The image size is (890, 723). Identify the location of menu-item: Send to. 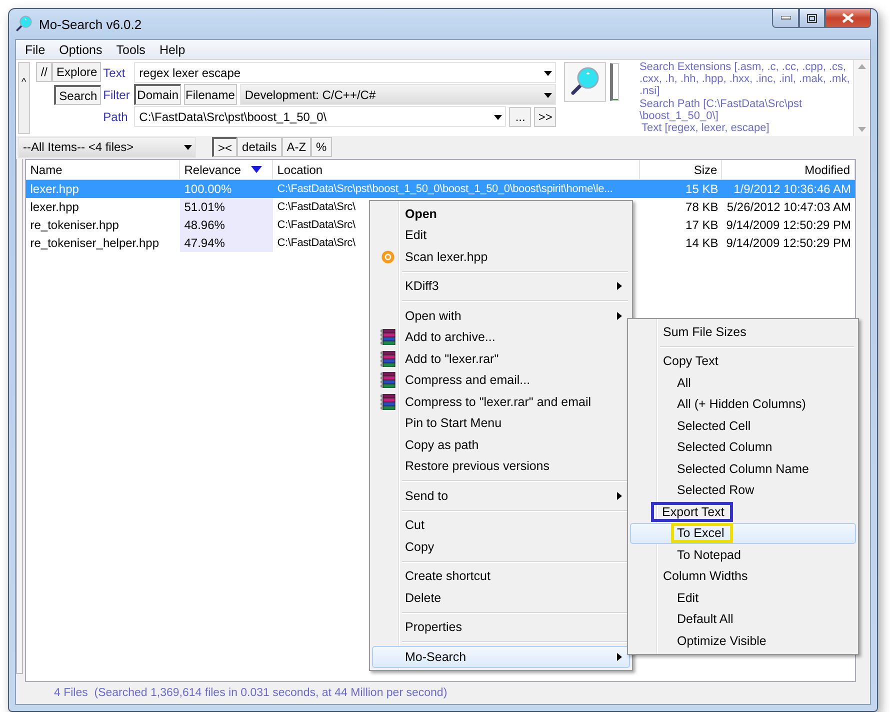
(501, 495).